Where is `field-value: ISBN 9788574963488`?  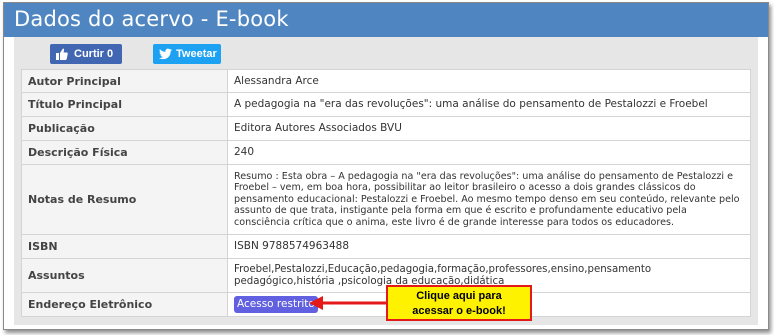
field-value: ISBN 9788574963488 is located at coordinates (489, 246).